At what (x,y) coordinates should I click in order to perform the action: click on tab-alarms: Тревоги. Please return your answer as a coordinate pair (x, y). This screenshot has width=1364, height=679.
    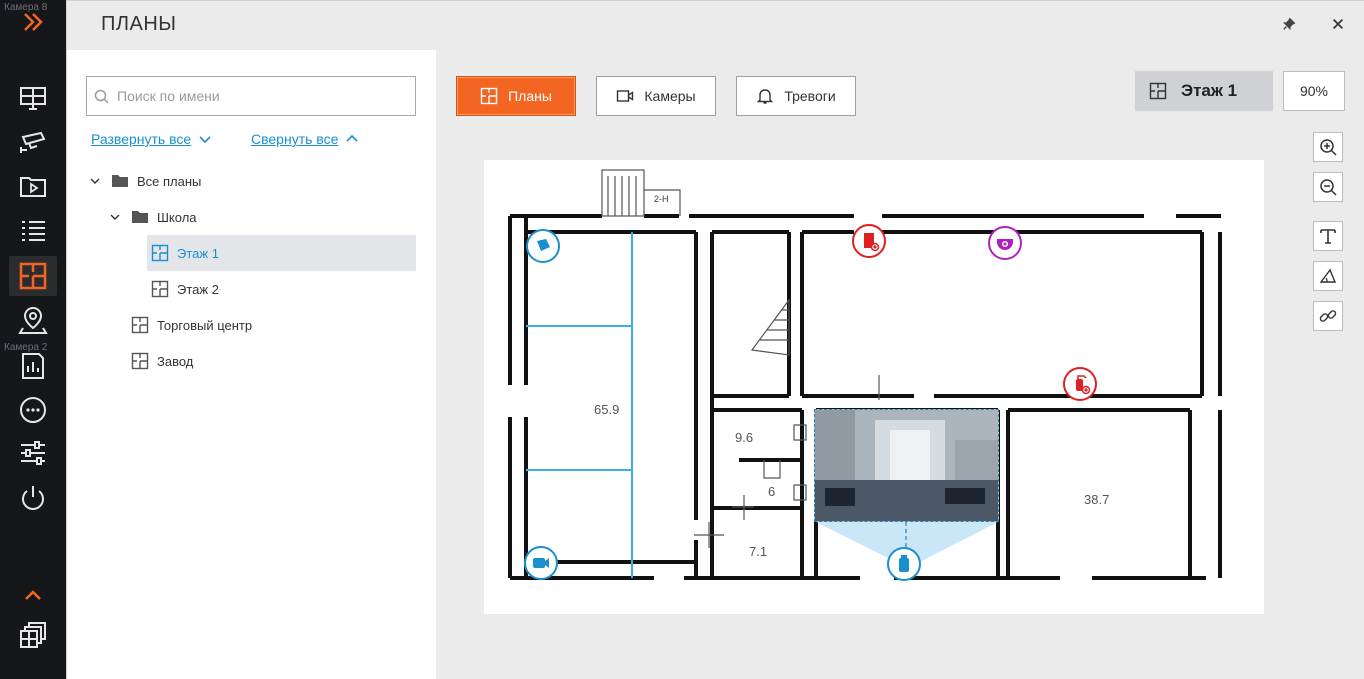
    Looking at the image, I should click on (796, 96).